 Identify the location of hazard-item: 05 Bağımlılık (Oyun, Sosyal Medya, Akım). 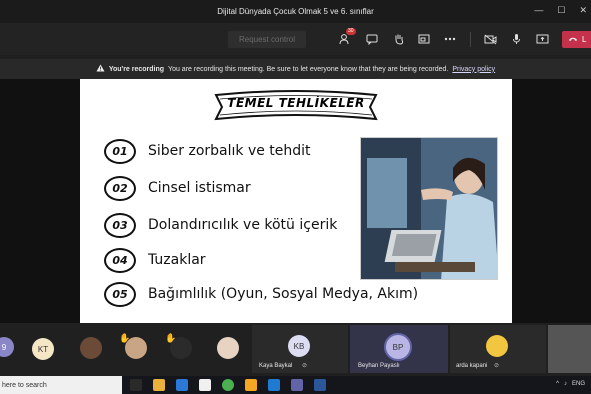
(261, 294).